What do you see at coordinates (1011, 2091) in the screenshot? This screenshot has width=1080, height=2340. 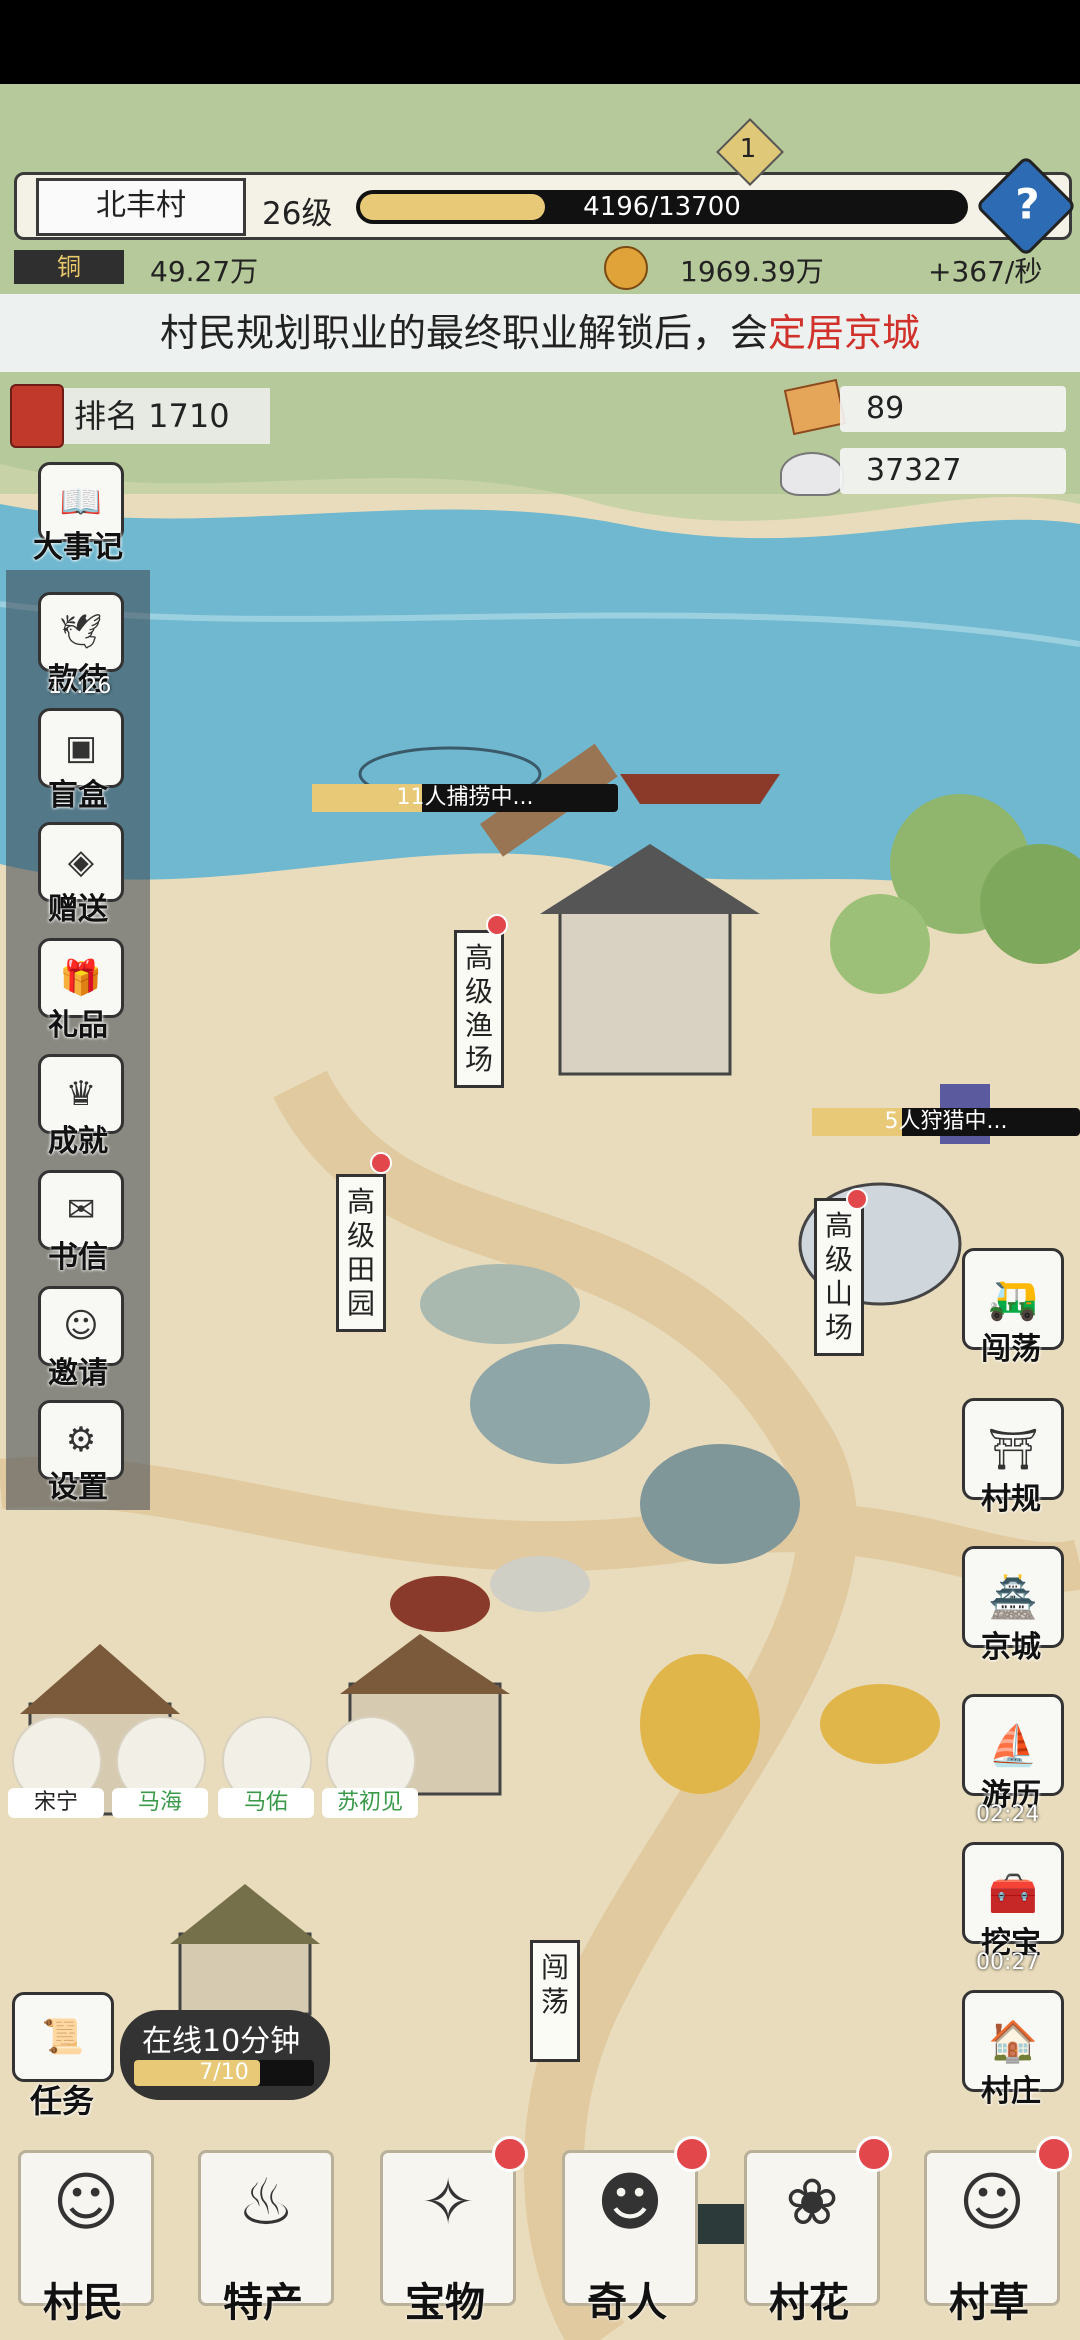 I see `right-menu-label: 村庄` at bounding box center [1011, 2091].